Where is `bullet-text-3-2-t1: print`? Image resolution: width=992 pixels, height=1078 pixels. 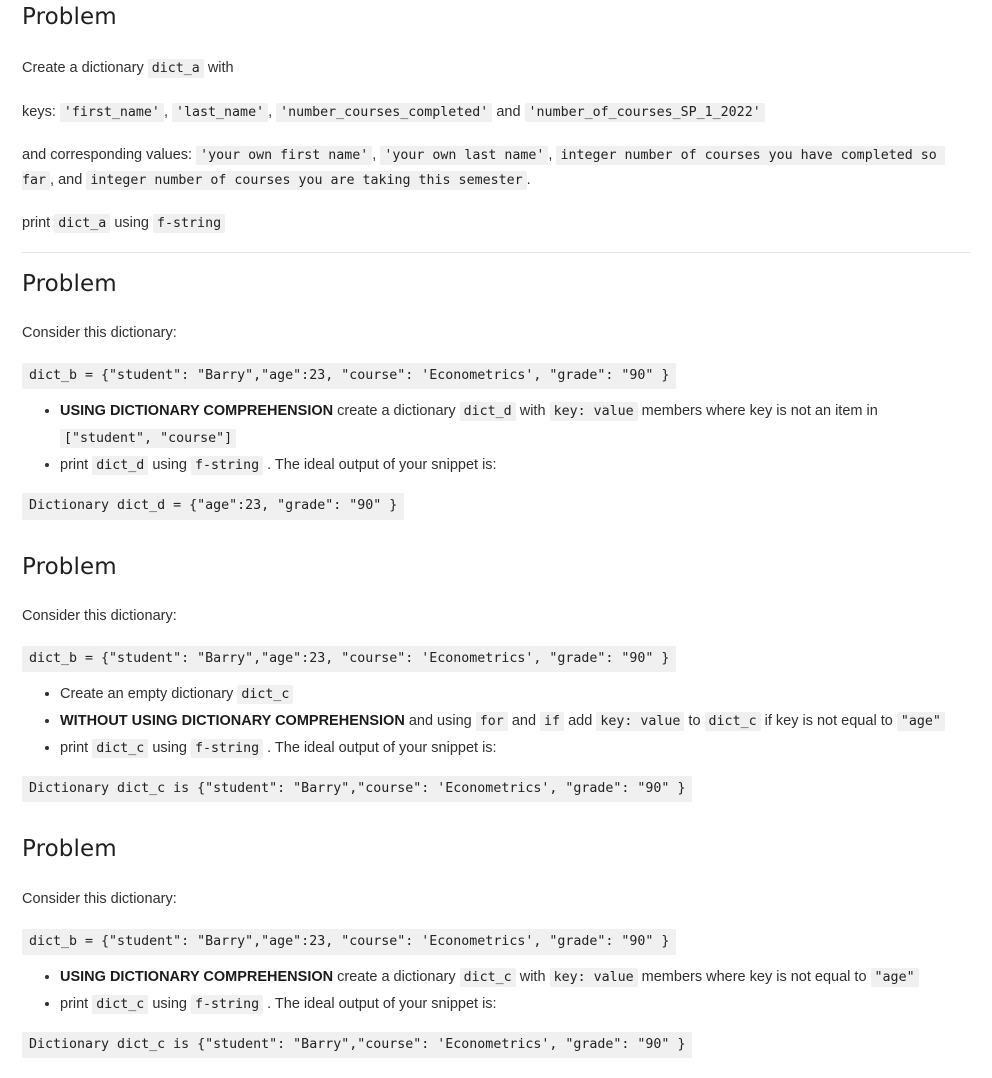 bullet-text-3-2-t1: print is located at coordinates (74, 747).